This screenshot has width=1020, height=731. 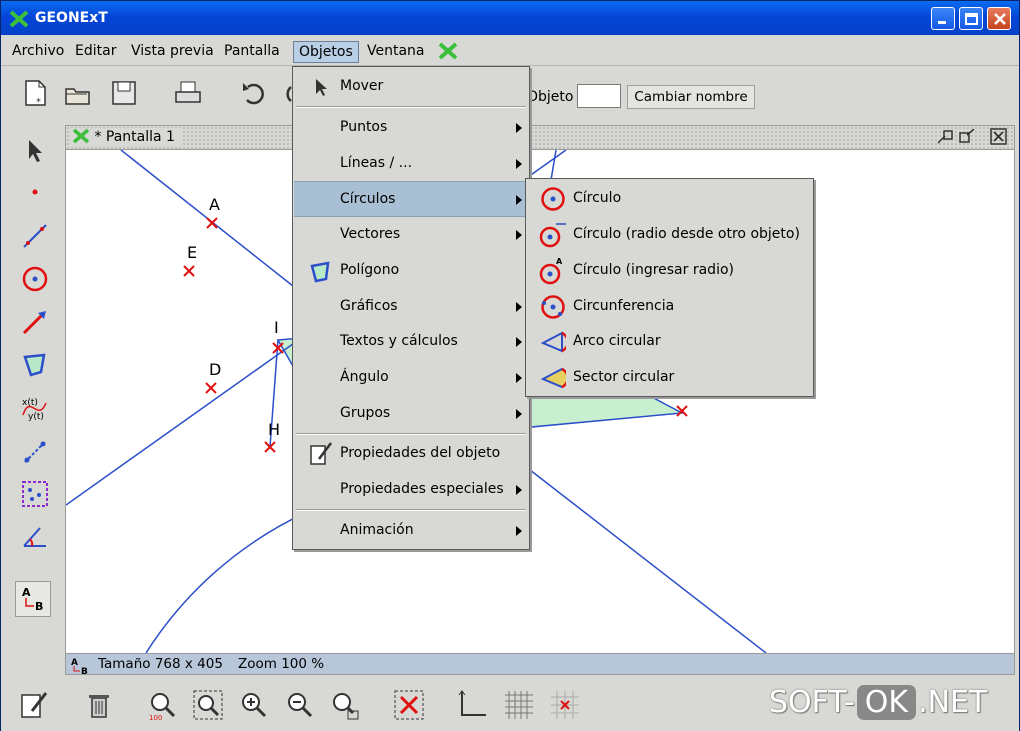 What do you see at coordinates (188, 94) in the screenshot?
I see `print-icon` at bounding box center [188, 94].